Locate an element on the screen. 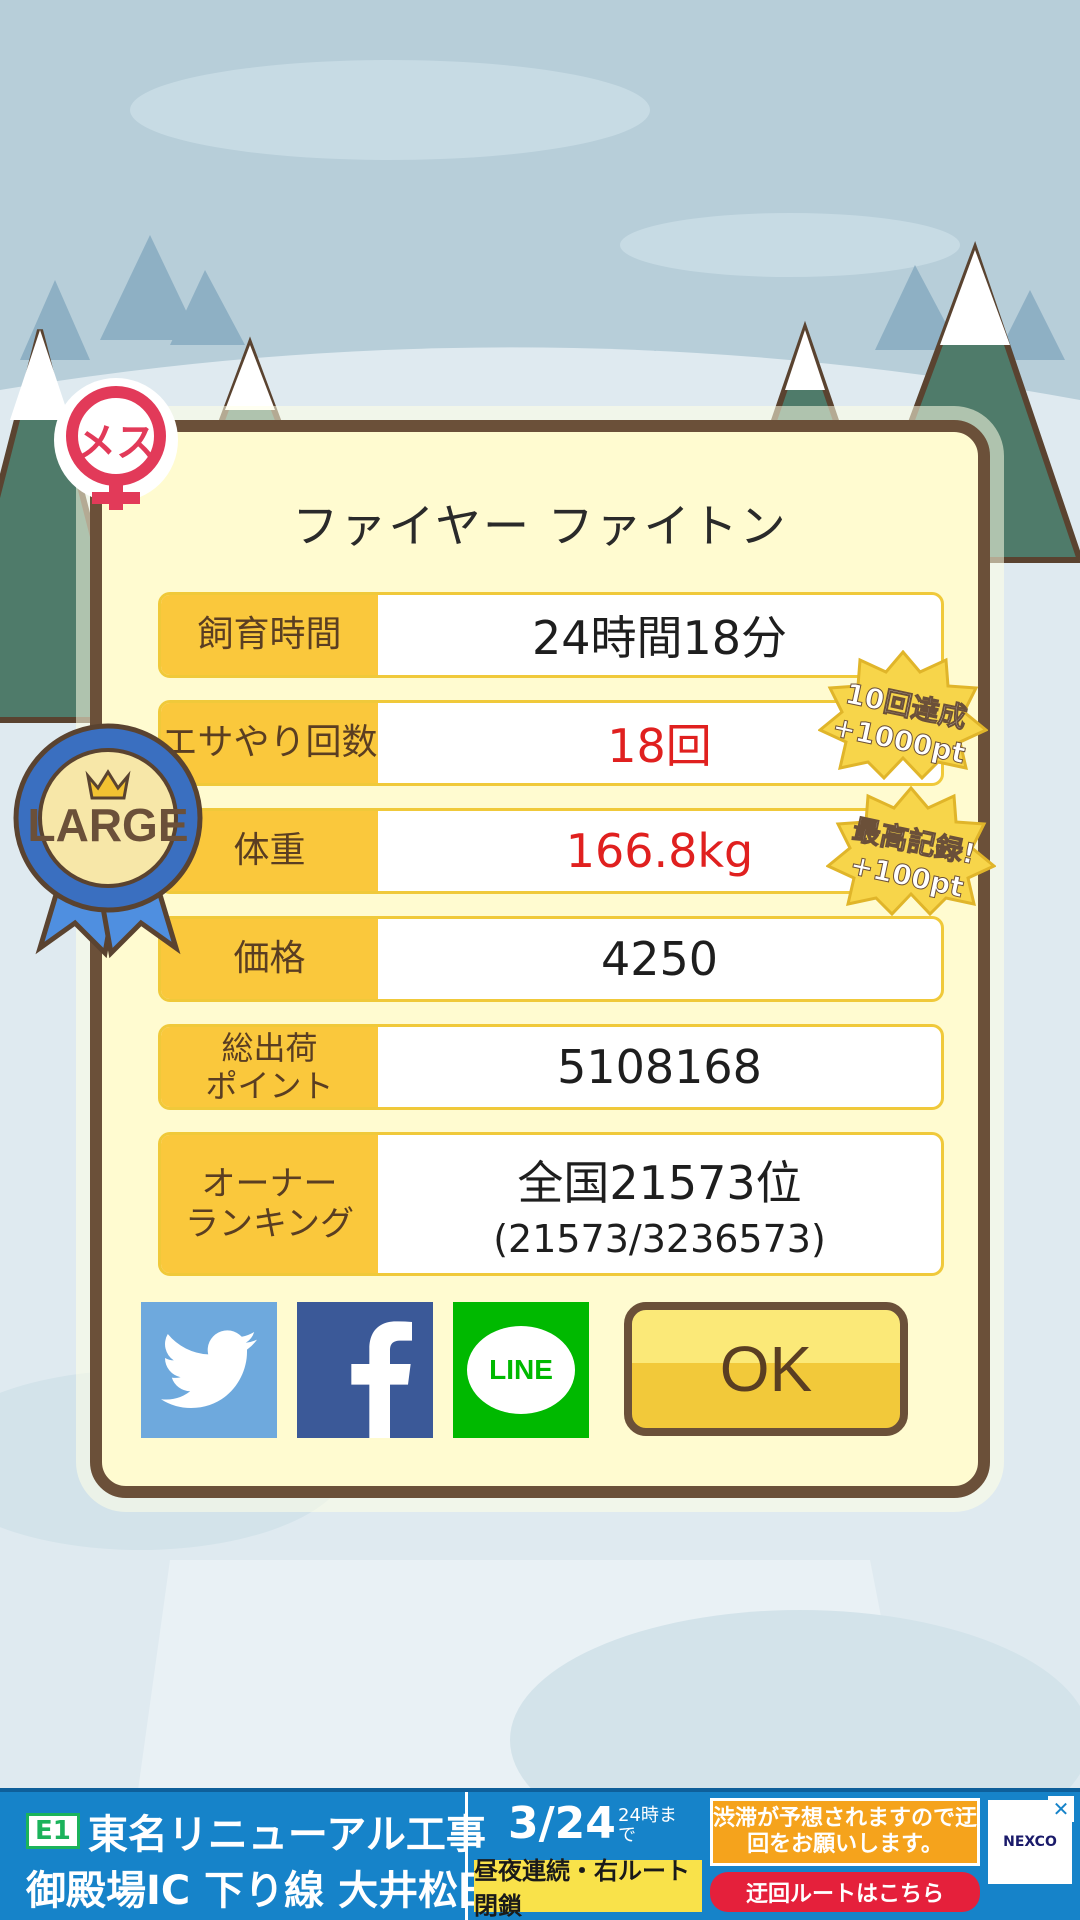 The image size is (1080, 1920). large-label: LARGE is located at coordinates (108, 825).